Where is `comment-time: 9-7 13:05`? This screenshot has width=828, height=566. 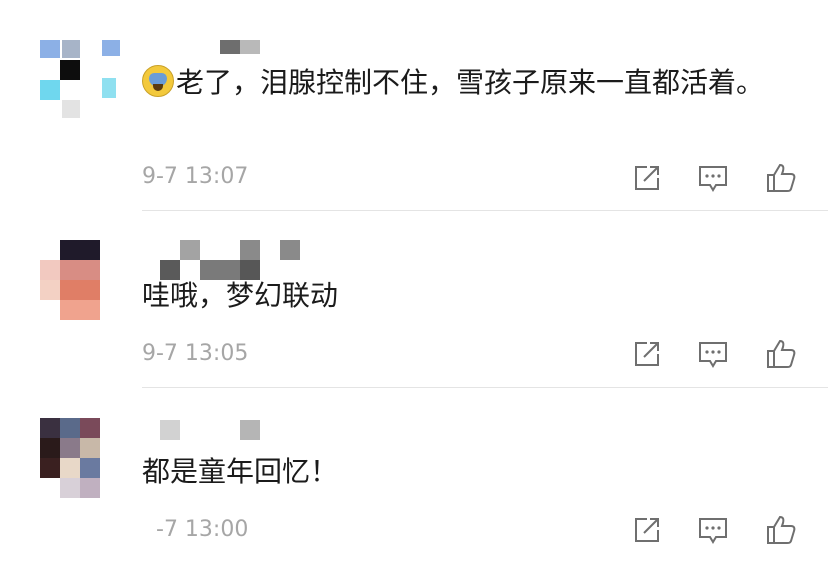
comment-time: 9-7 13:05 is located at coordinates (195, 353).